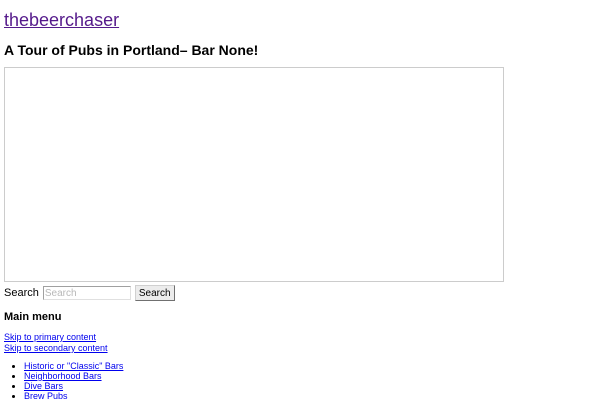  Describe the element at coordinates (21, 293) in the screenshot. I see `search-label: Search` at that location.